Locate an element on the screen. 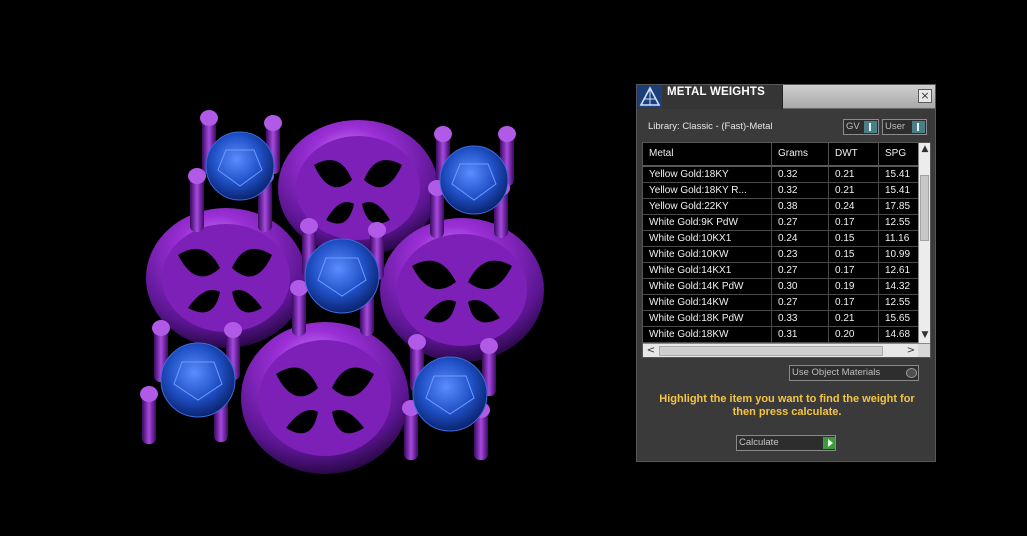 The height and width of the screenshot is (536, 1027). table-row: White Gold:14K PdW 0.30 0.19 14.32 is located at coordinates (780, 287).